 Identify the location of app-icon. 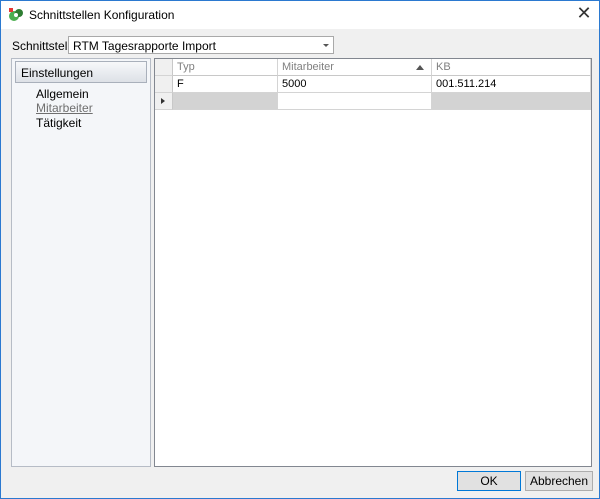
(16, 14).